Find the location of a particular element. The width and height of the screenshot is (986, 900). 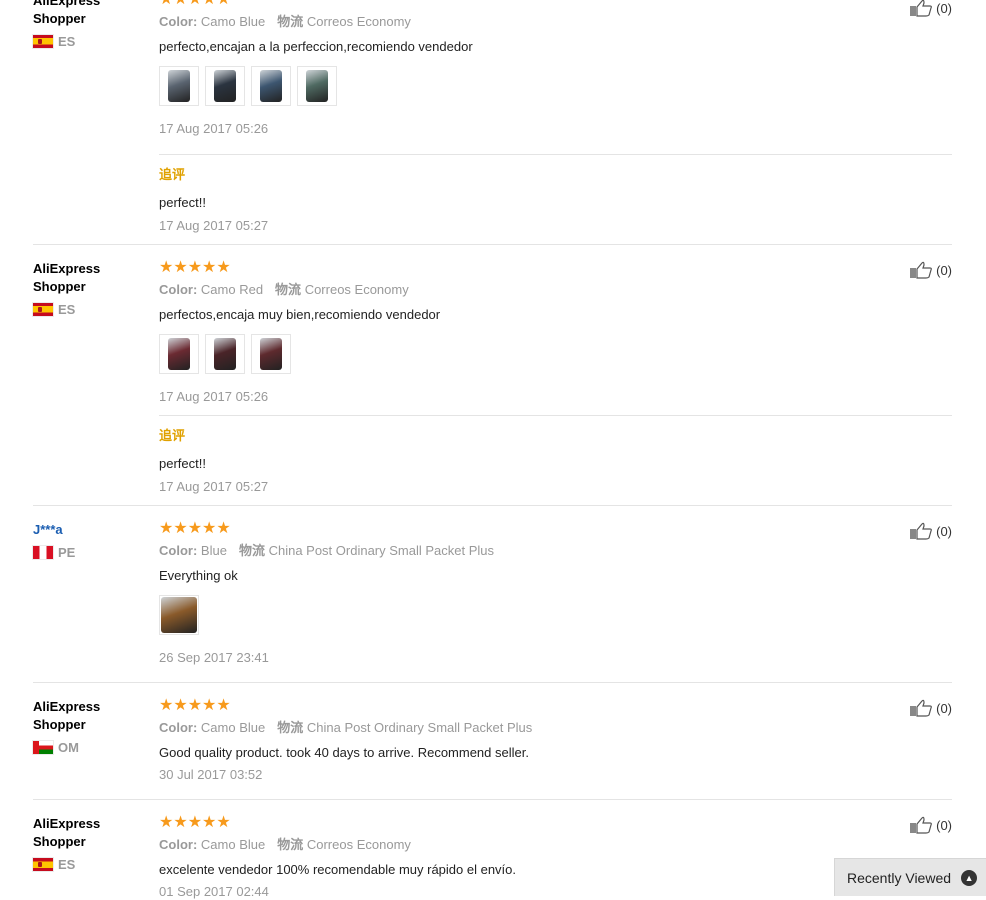

reviewer-info: J***a PE is located at coordinates (88, 540).